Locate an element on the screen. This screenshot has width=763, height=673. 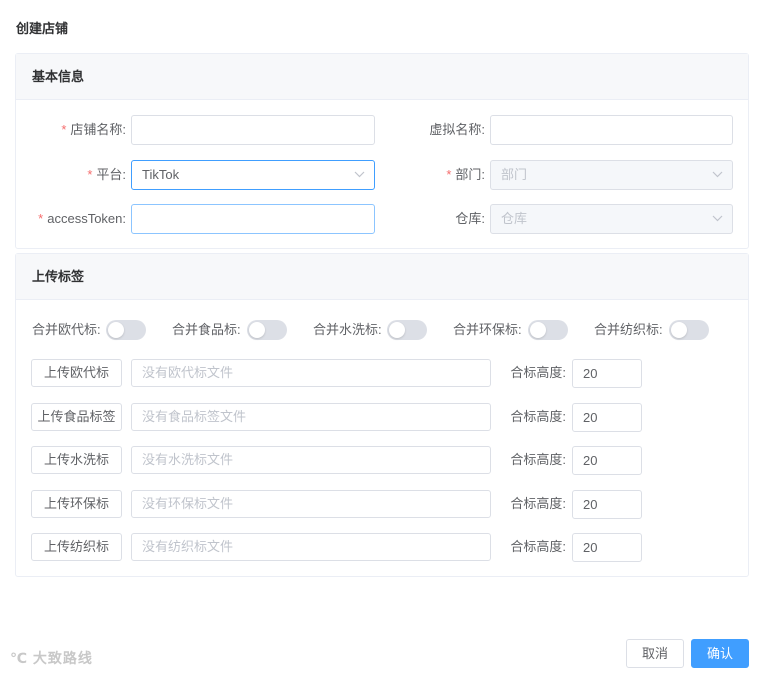
dialog-title: 创建店铺 is located at coordinates (42, 28).